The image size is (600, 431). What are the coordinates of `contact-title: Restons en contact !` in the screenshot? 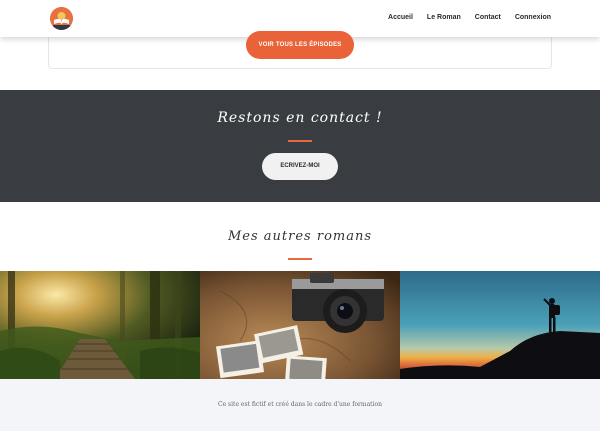 It's located at (300, 118).